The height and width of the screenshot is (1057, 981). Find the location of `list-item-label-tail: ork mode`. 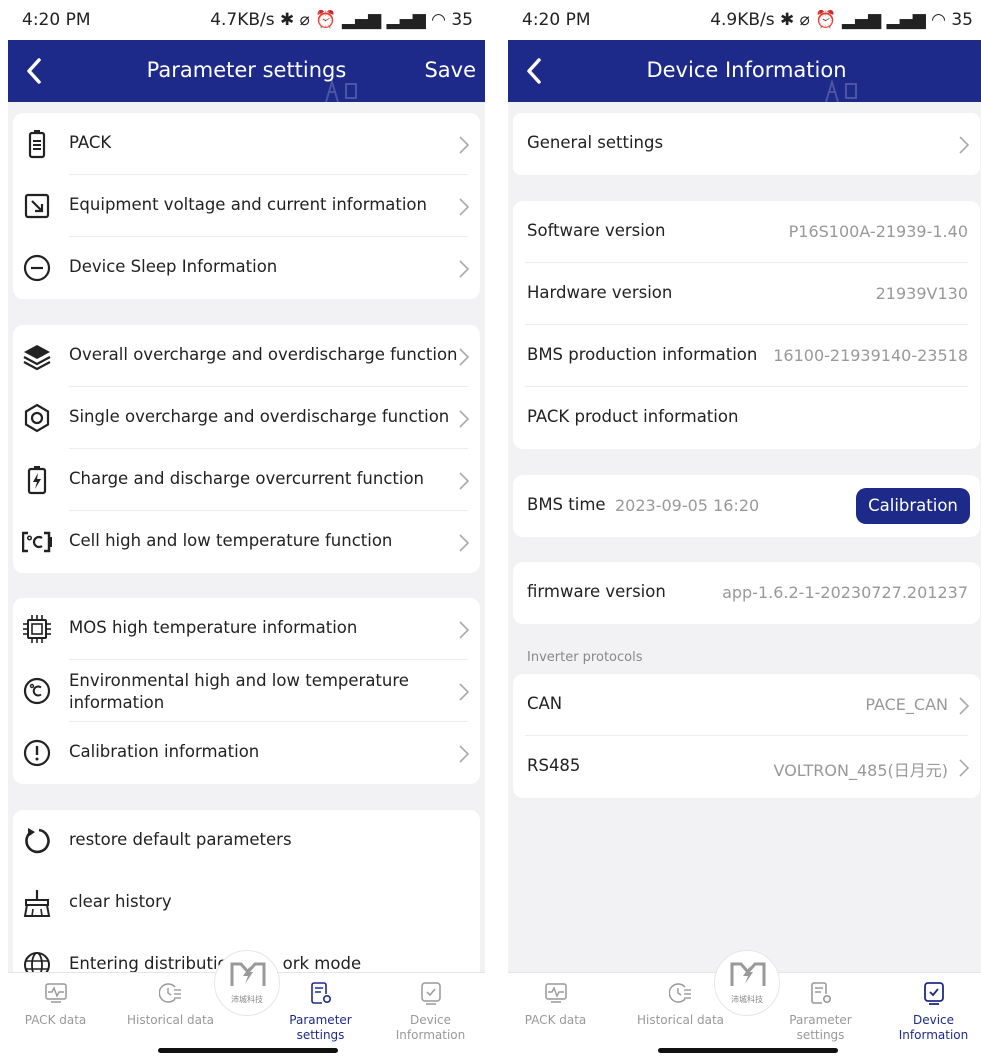

list-item-label-tail: ork mode is located at coordinates (322, 963).